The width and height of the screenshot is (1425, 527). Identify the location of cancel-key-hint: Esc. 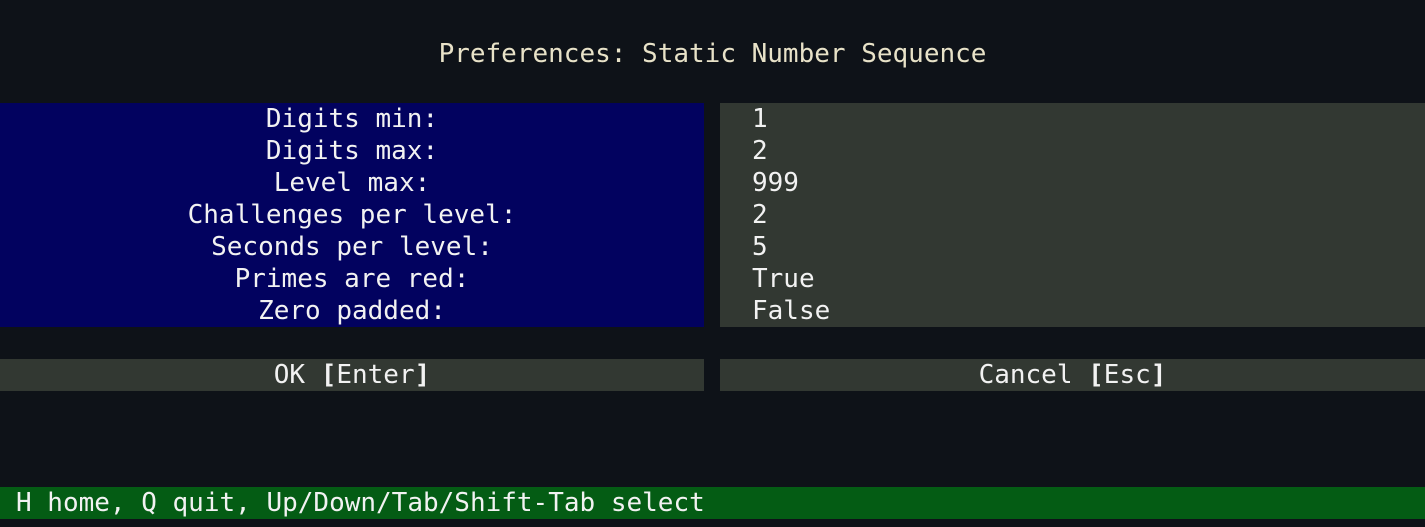
(1127, 375).